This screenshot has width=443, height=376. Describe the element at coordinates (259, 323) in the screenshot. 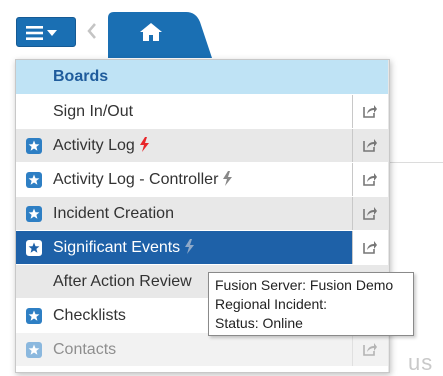

I see `tooltip-status-line: Status: Online` at that location.